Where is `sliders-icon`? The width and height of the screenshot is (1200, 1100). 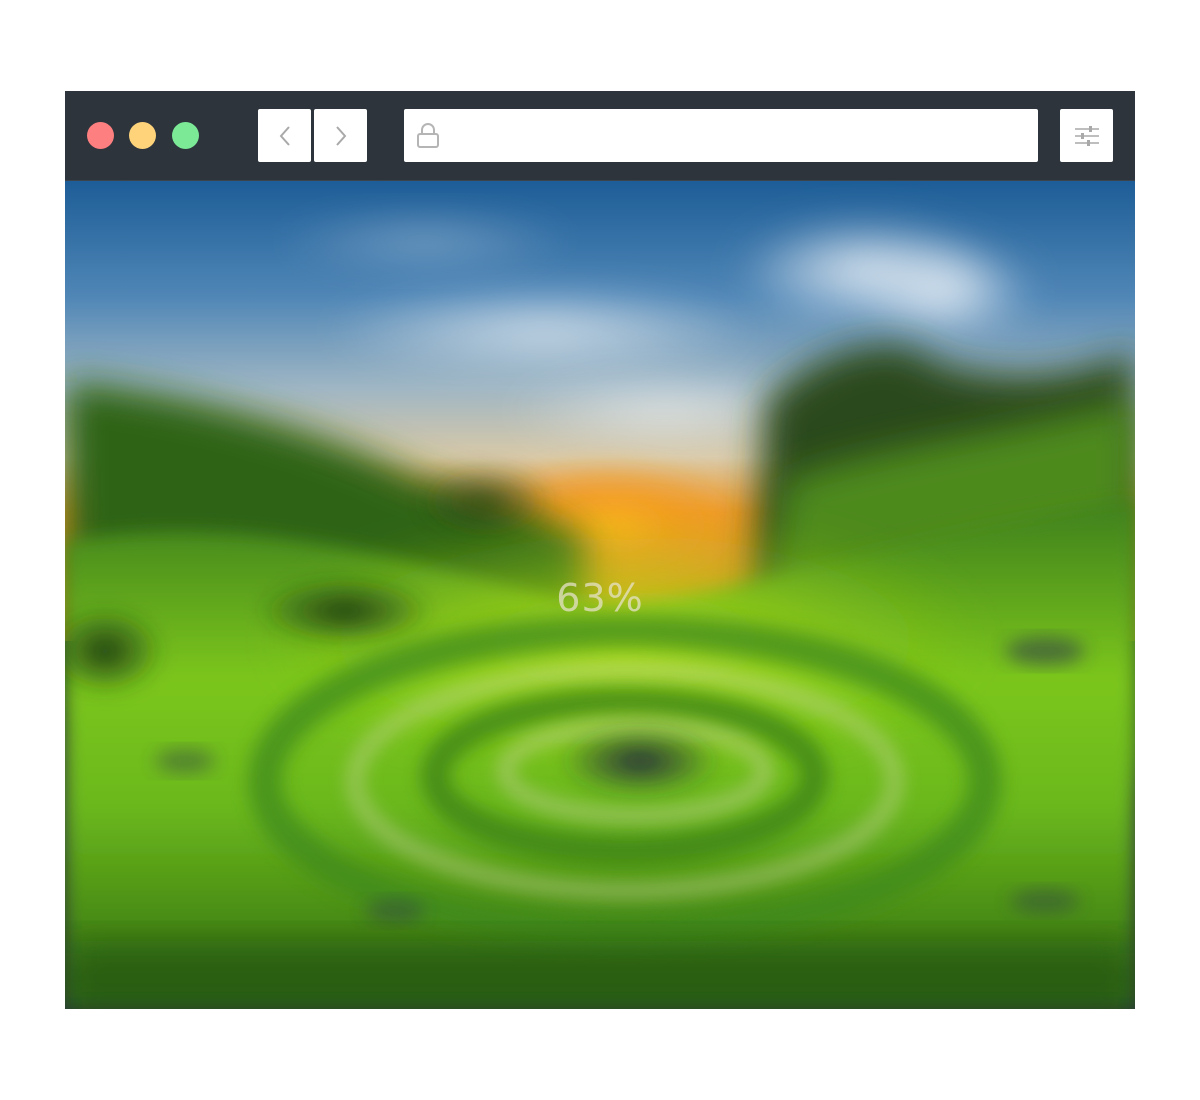 sliders-icon is located at coordinates (1086, 135).